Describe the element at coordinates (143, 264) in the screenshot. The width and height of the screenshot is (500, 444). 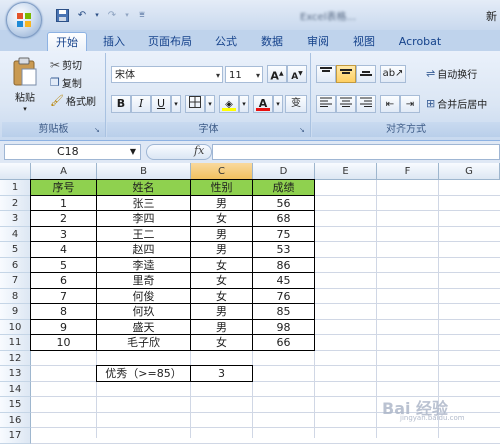
I see `table-cell: 李逵` at that location.